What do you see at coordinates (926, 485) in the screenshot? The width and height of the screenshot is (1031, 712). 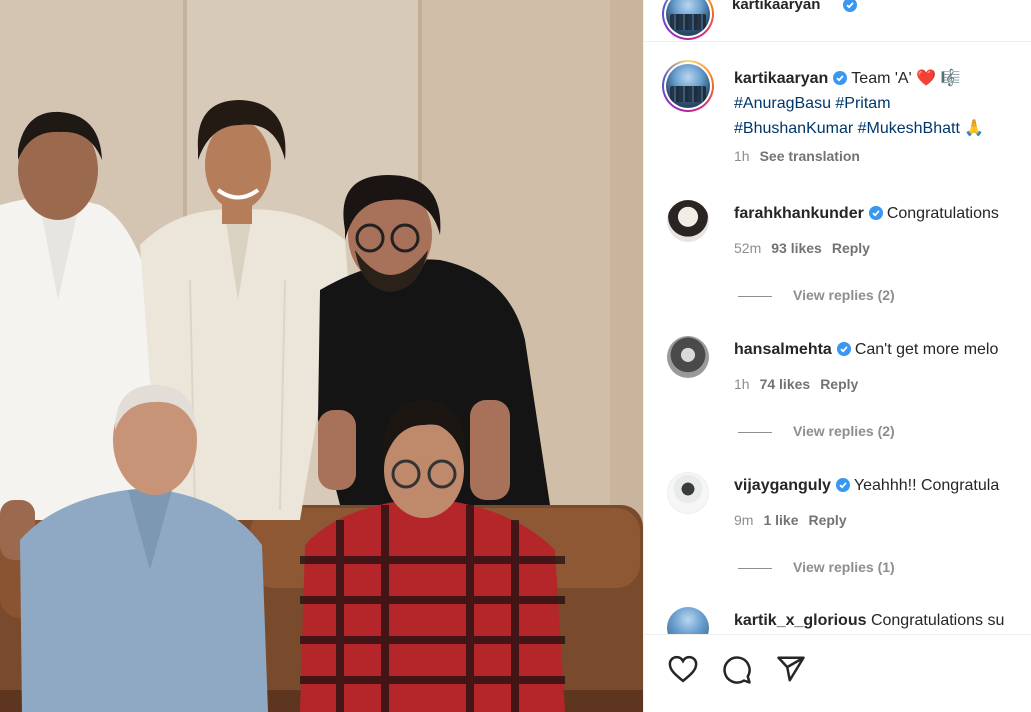 I see `comment-text: Yeahhh!! Congratula` at bounding box center [926, 485].